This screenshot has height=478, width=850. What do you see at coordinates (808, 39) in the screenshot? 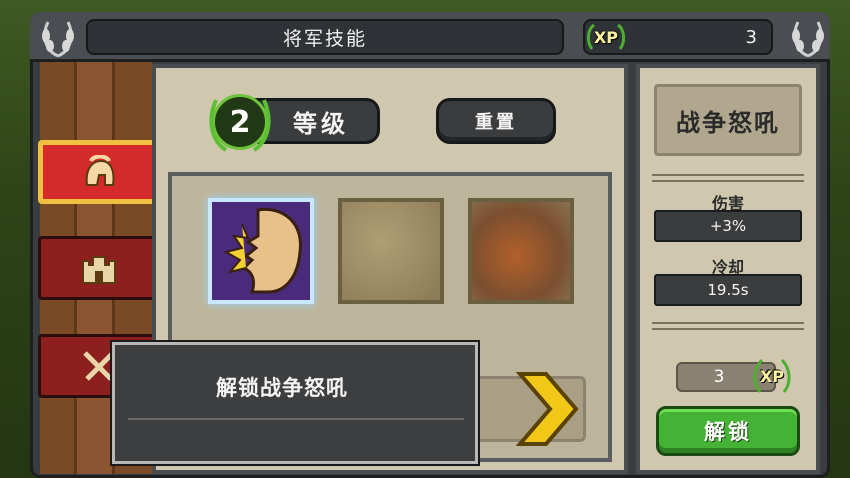
I see `laurel-right-icon` at bounding box center [808, 39].